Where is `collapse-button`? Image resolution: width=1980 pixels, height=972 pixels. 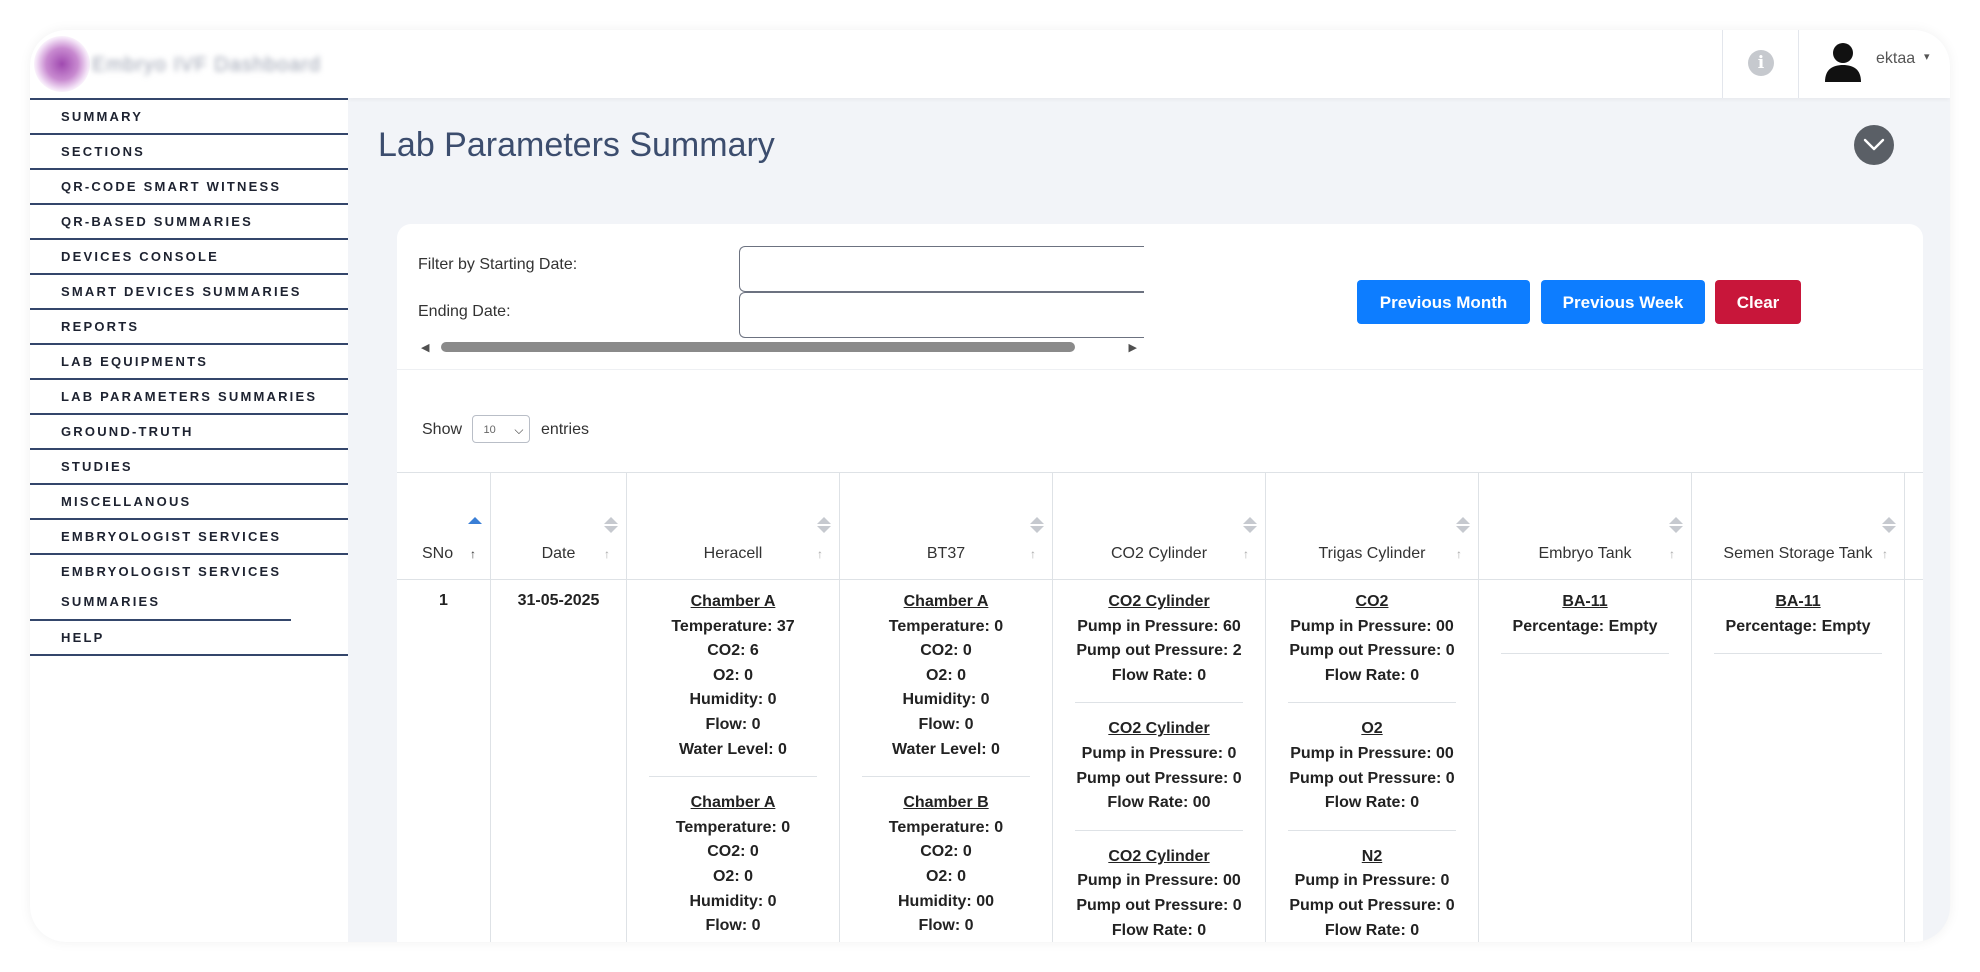 collapse-button is located at coordinates (1874, 145).